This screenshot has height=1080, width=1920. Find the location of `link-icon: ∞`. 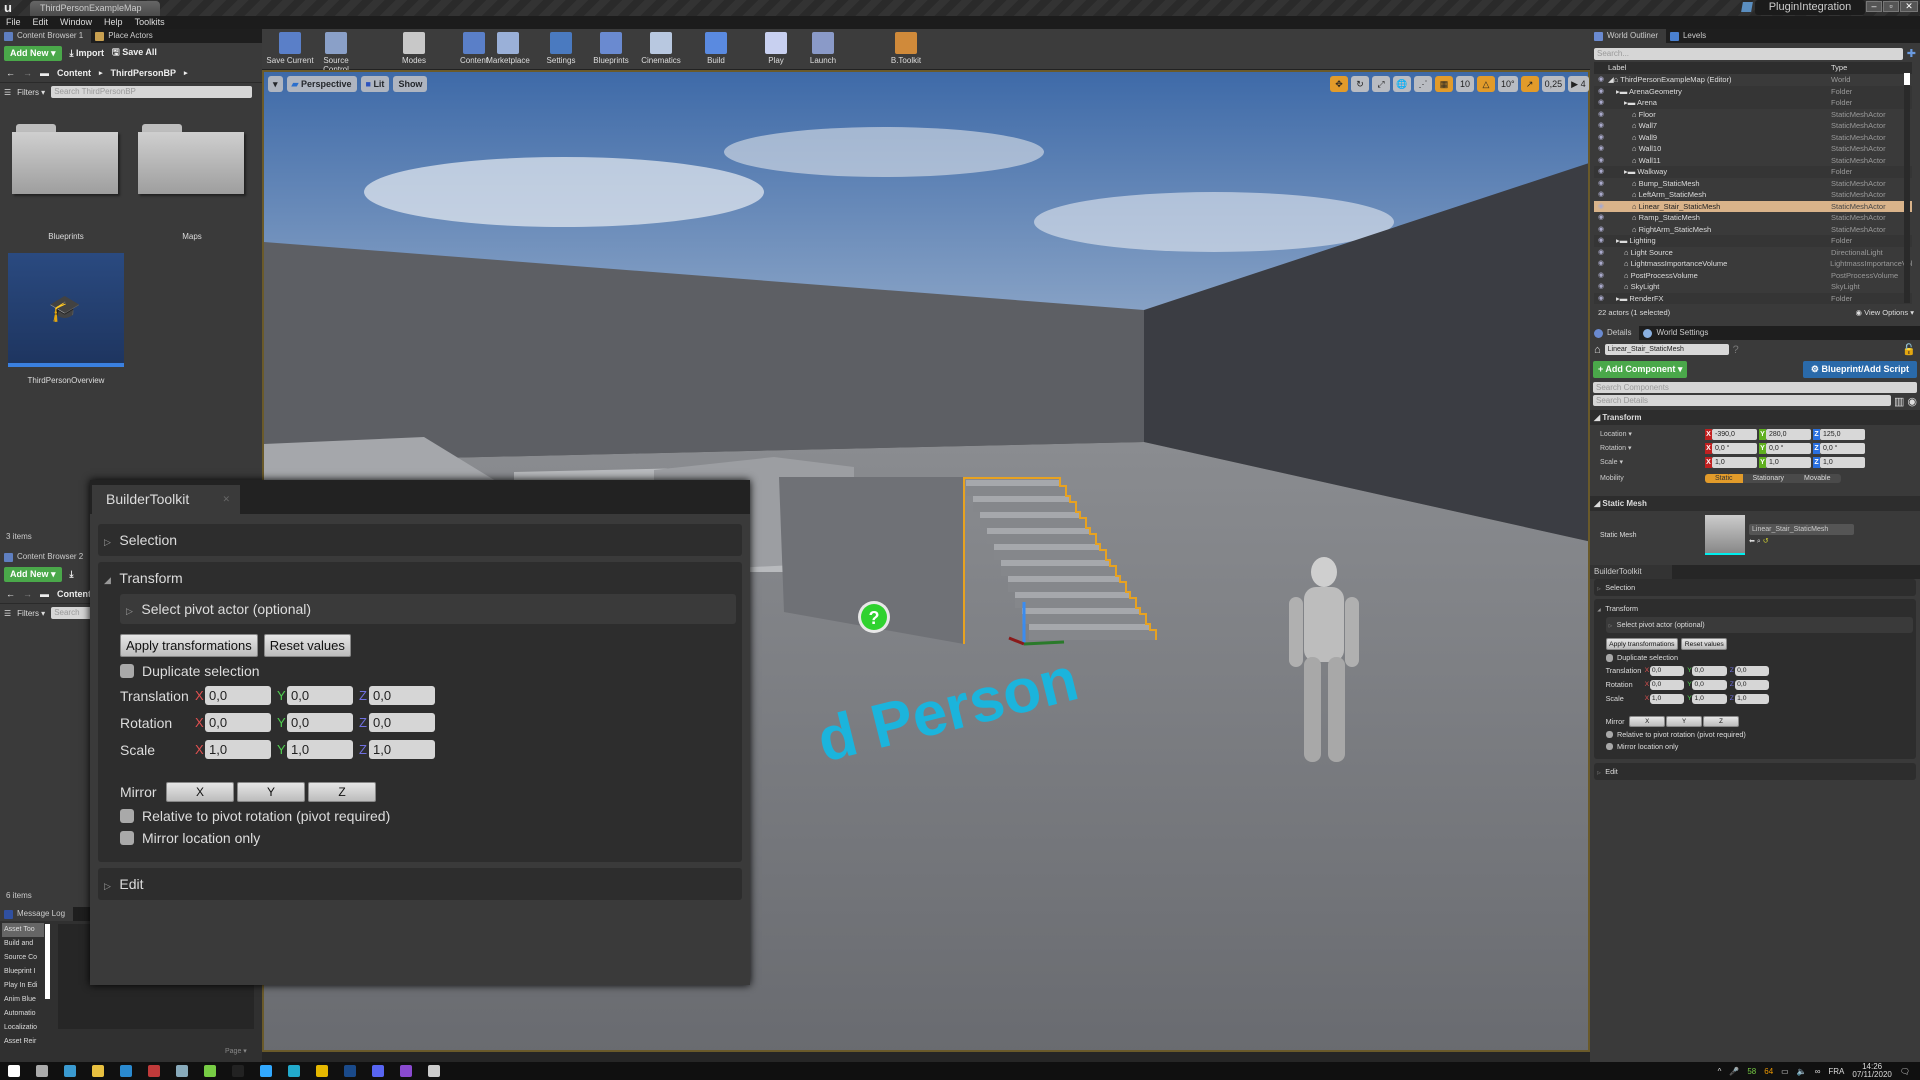

link-icon: ∞ is located at coordinates (1818, 1071).